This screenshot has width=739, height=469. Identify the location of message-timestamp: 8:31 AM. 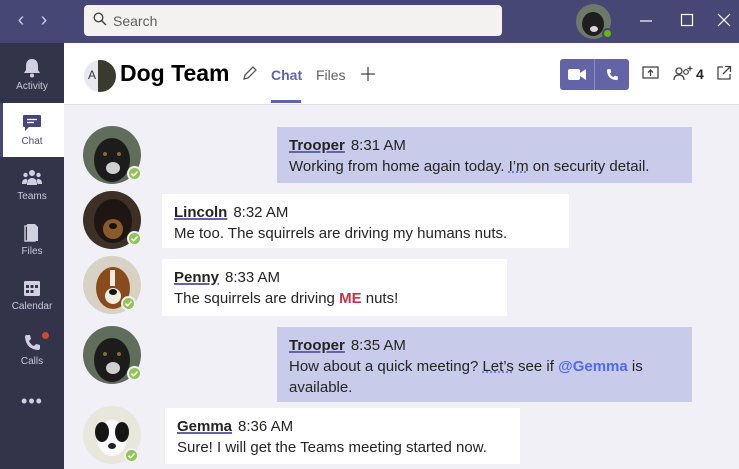
(378, 145).